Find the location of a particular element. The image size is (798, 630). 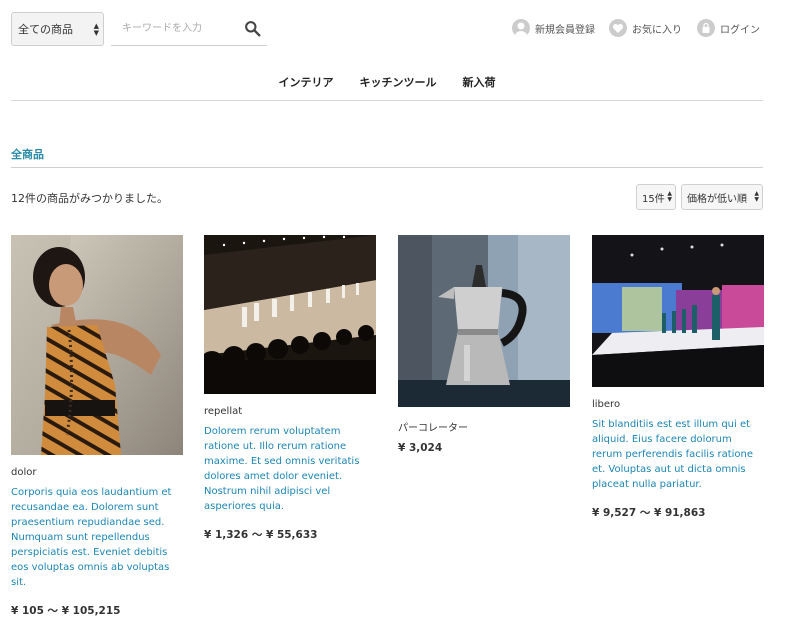

product-price: ¥ 9,527 ～ ¥ 91,863 is located at coordinates (649, 513).